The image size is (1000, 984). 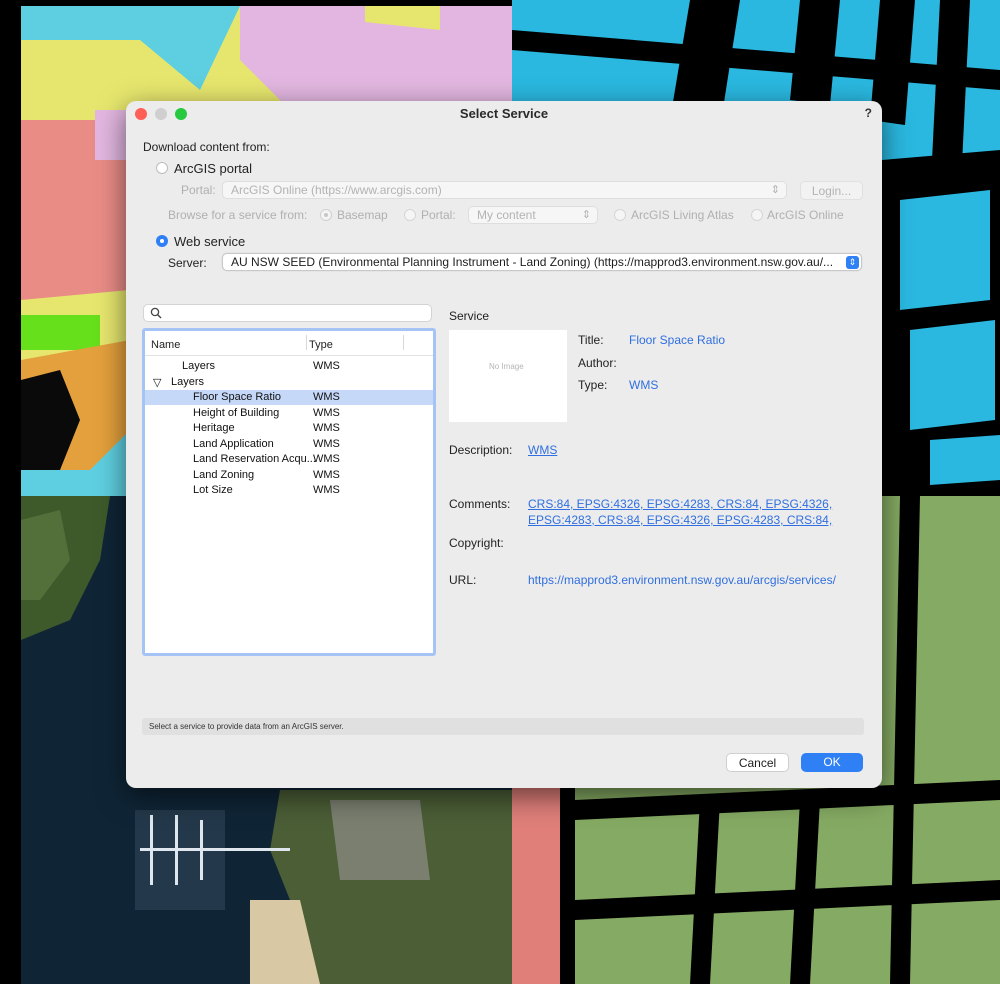 What do you see at coordinates (506, 366) in the screenshot?
I see `no-image-text: No Image` at bounding box center [506, 366].